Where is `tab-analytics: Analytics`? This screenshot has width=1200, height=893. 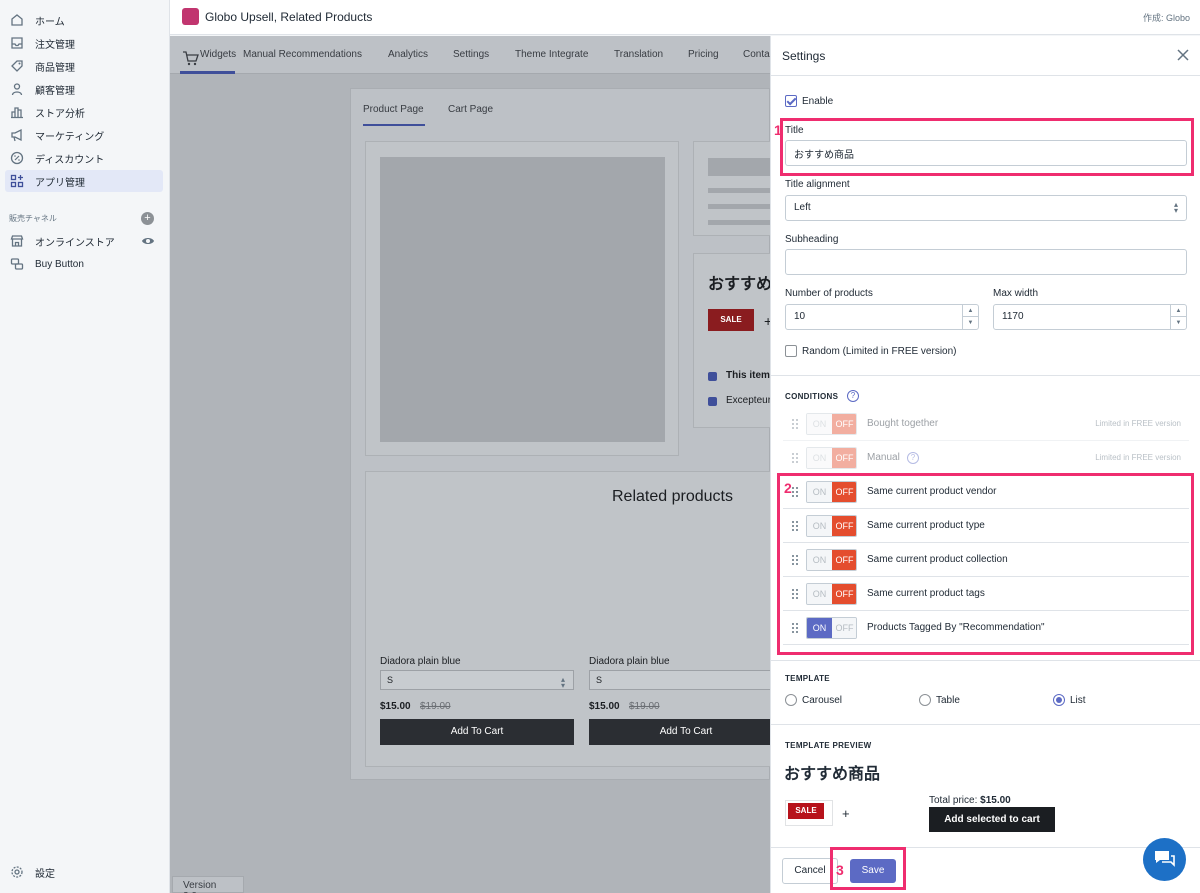
tab-analytics: Analytics is located at coordinates (408, 54).